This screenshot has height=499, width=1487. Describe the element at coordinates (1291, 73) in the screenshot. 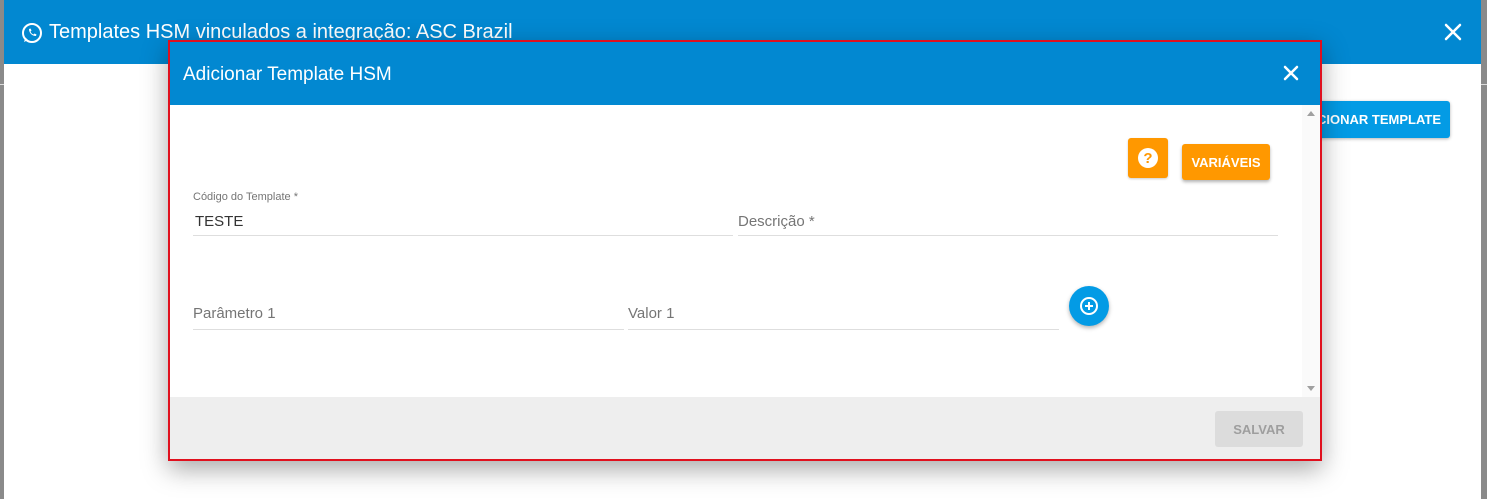

I see `close-icon` at that location.